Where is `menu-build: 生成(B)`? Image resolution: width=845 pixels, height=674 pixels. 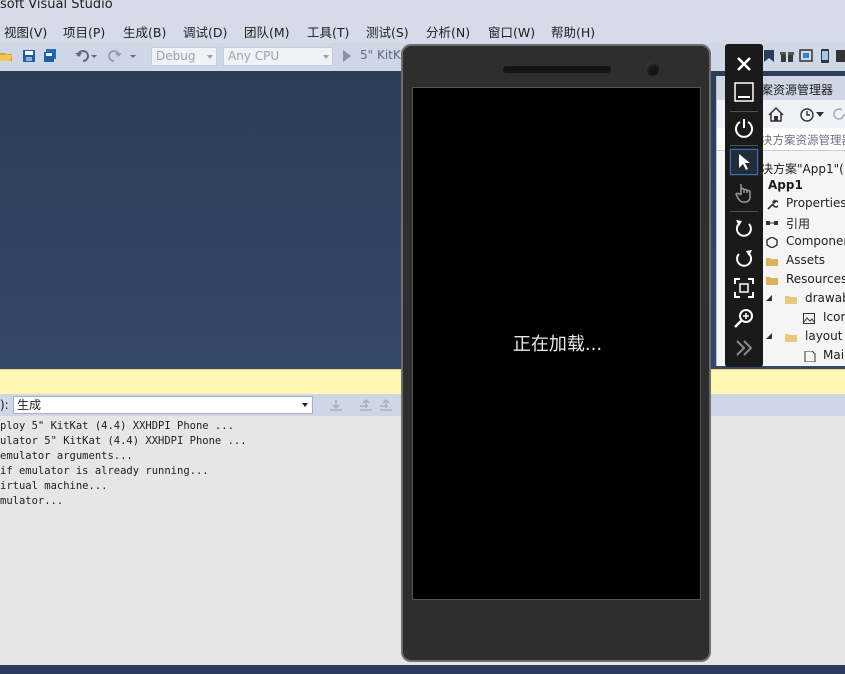
menu-build: 生成(B) is located at coordinates (144, 31).